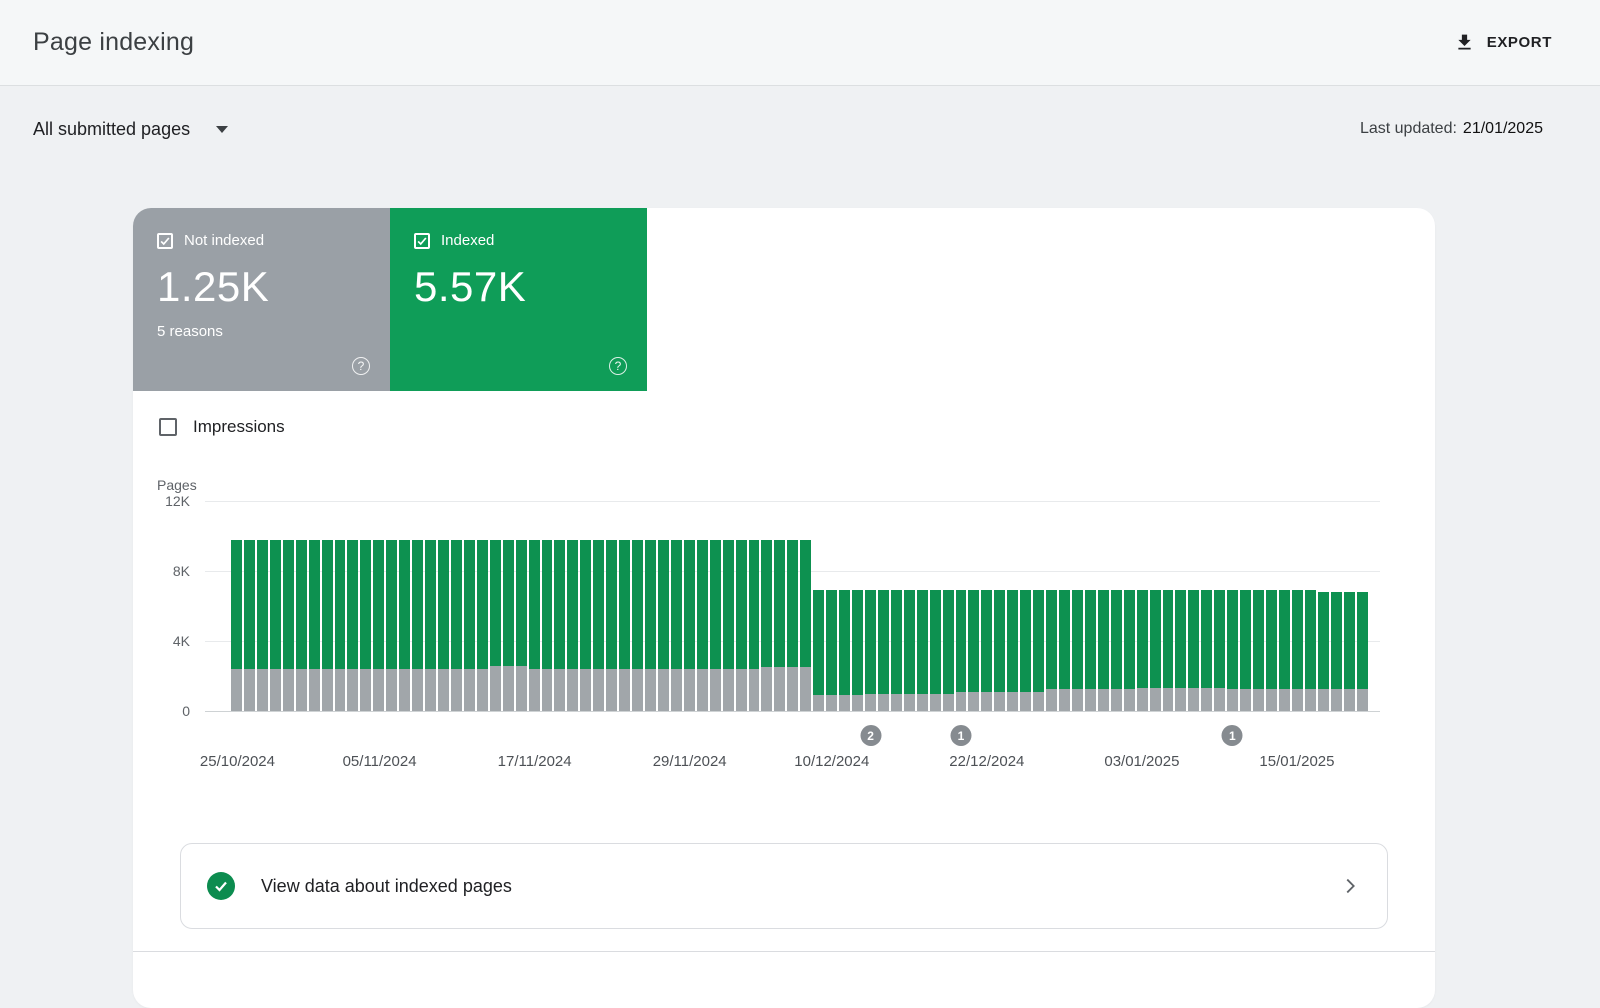 Image resolution: width=1600 pixels, height=1008 pixels. What do you see at coordinates (784, 886) in the screenshot?
I see `view-data-row: View data about indexed pages` at bounding box center [784, 886].